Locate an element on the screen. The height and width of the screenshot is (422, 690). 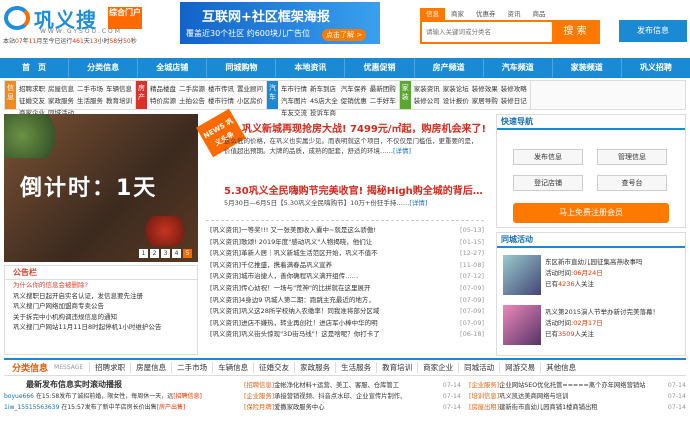
tab-1: 商家 is located at coordinates (457, 14).